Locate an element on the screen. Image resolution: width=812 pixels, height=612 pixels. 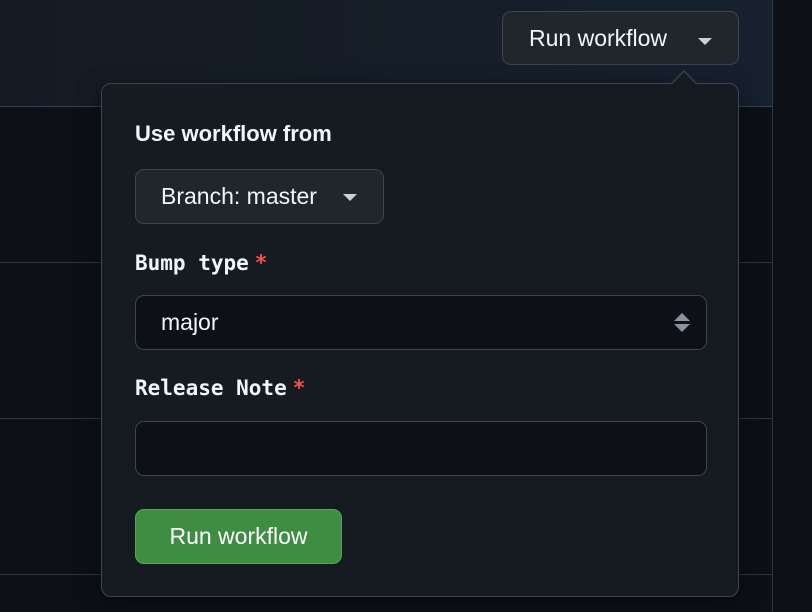
bump-type-label: Bump type * is located at coordinates (201, 263).